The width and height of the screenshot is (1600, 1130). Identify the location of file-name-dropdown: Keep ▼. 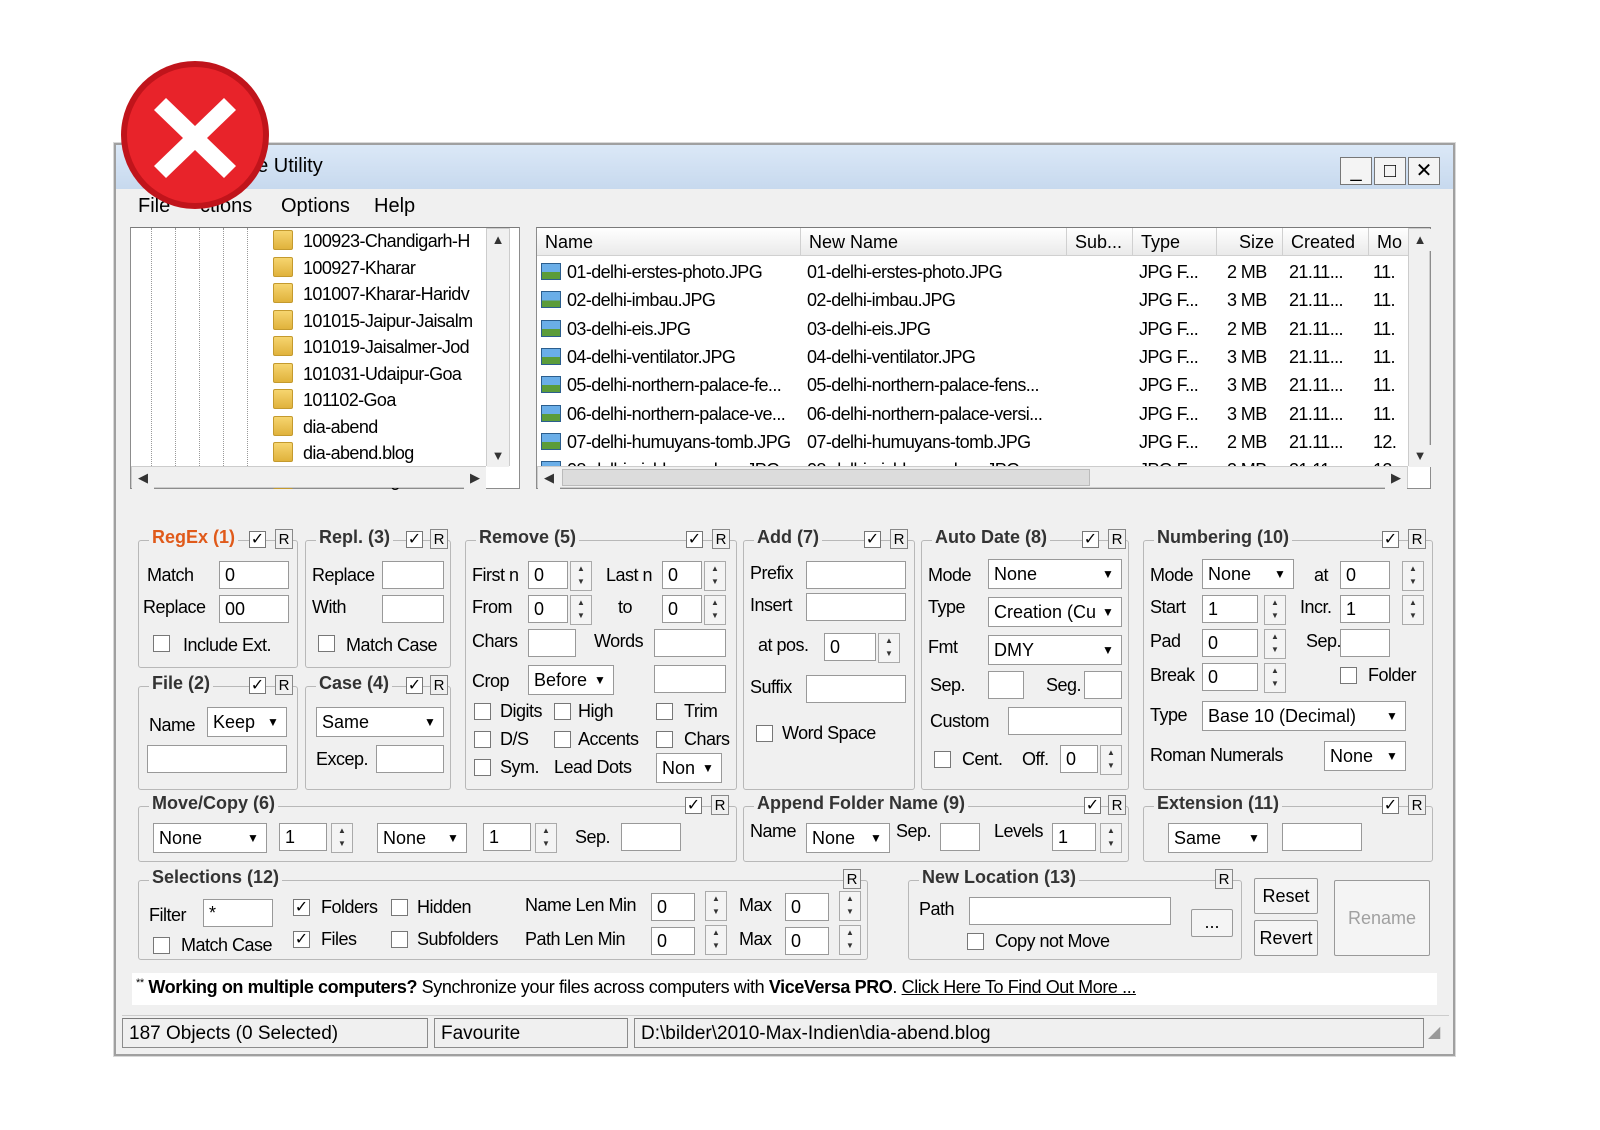
(247, 722).